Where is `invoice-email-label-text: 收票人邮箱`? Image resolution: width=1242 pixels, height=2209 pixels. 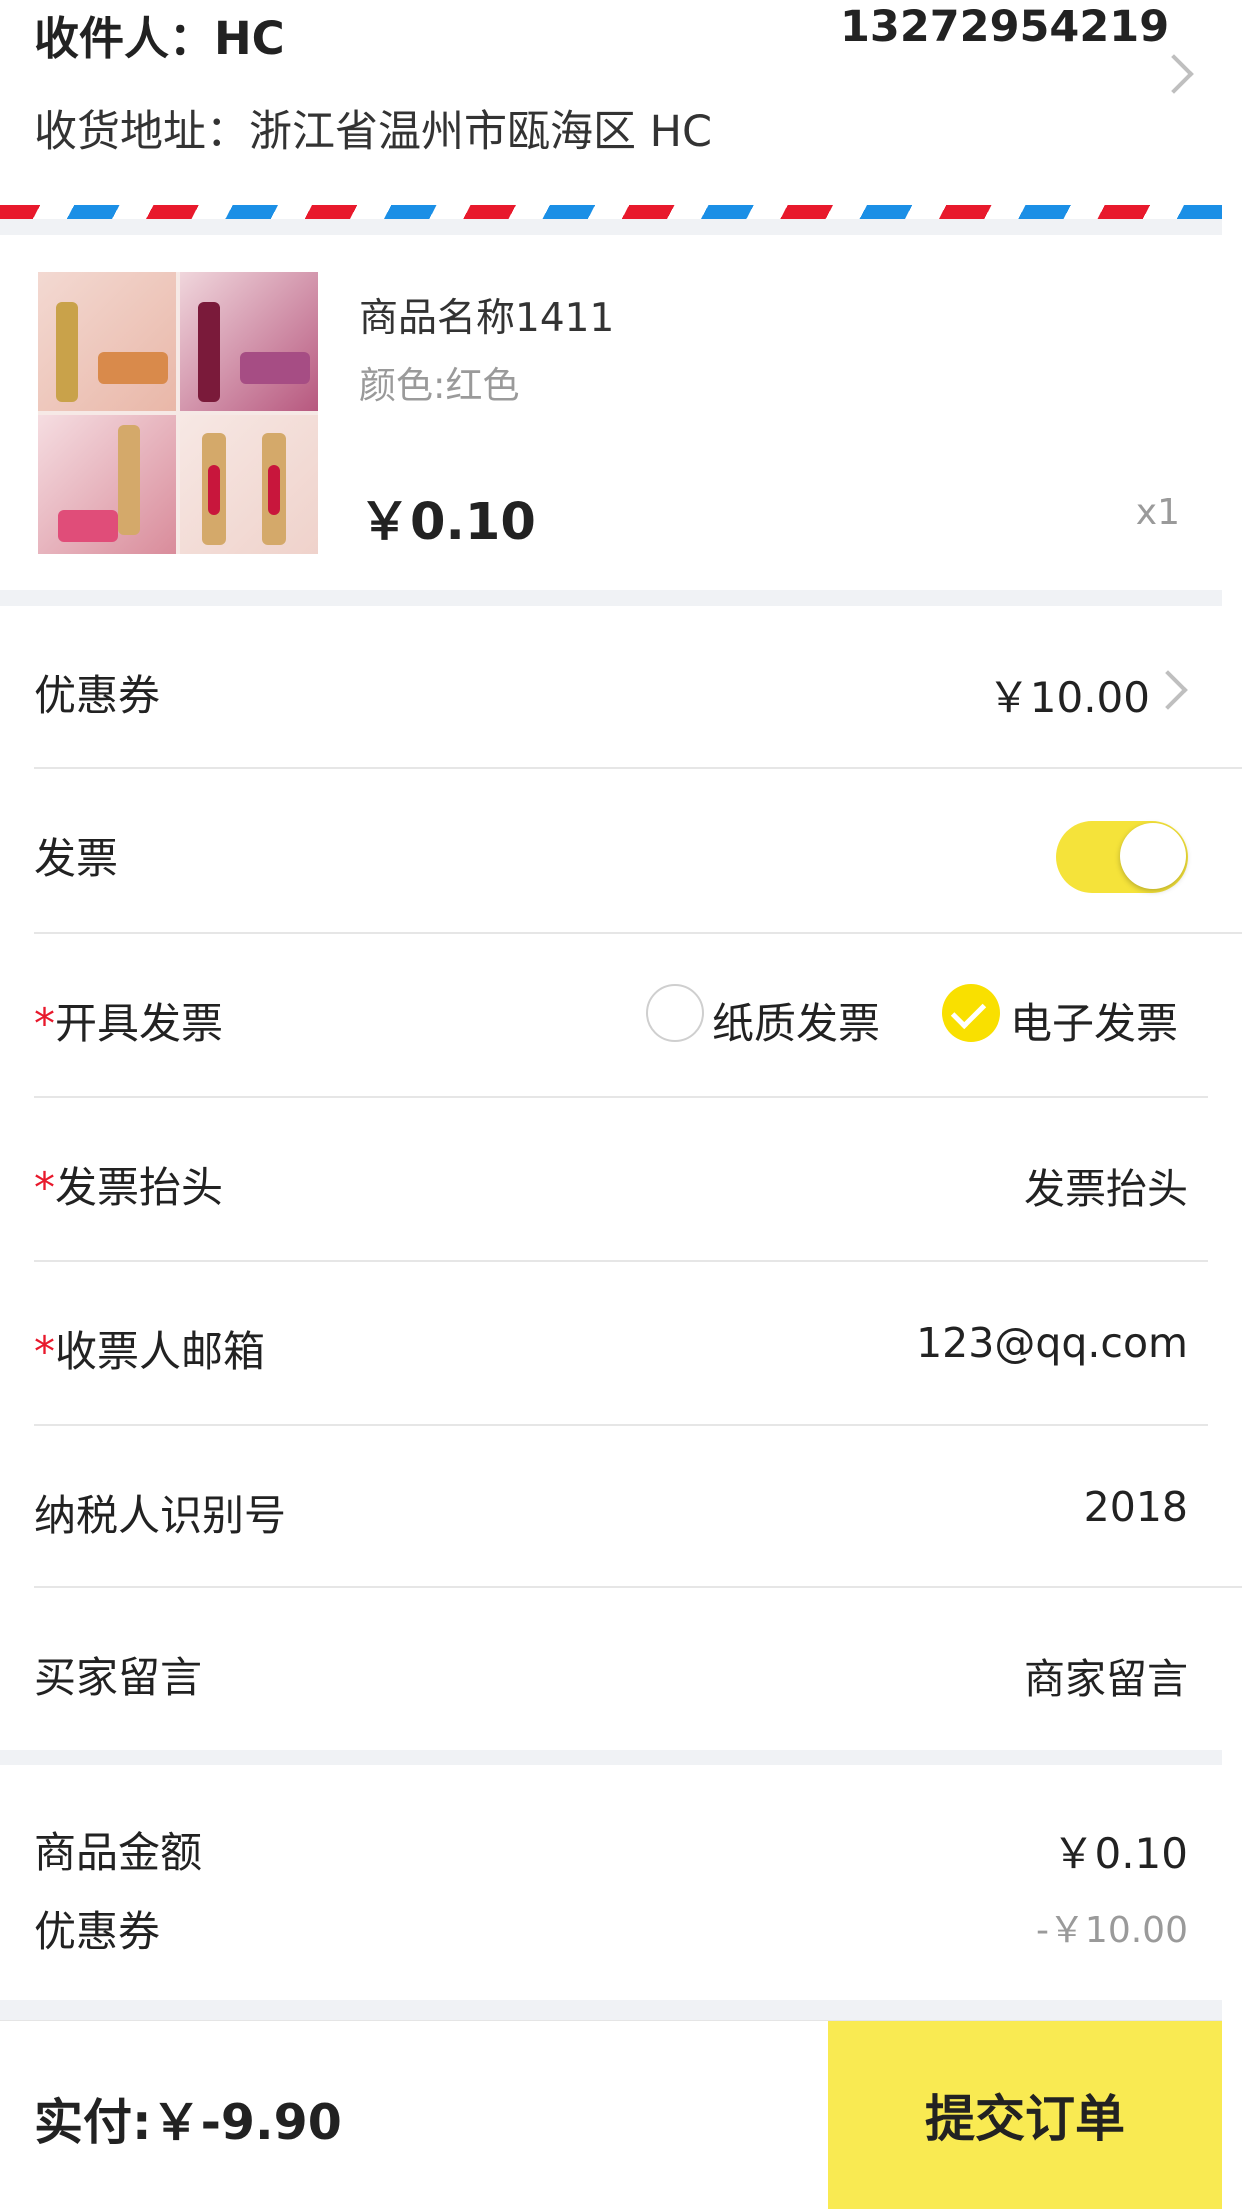
invoice-email-label-text: 收票人邮箱 is located at coordinates (160, 1351).